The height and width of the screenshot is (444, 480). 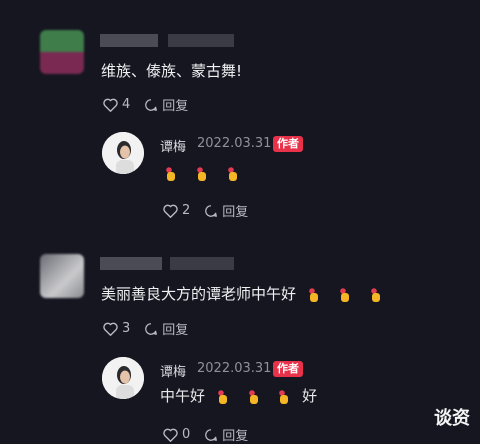 I want to click on like-button: 2, so click(x=176, y=210).